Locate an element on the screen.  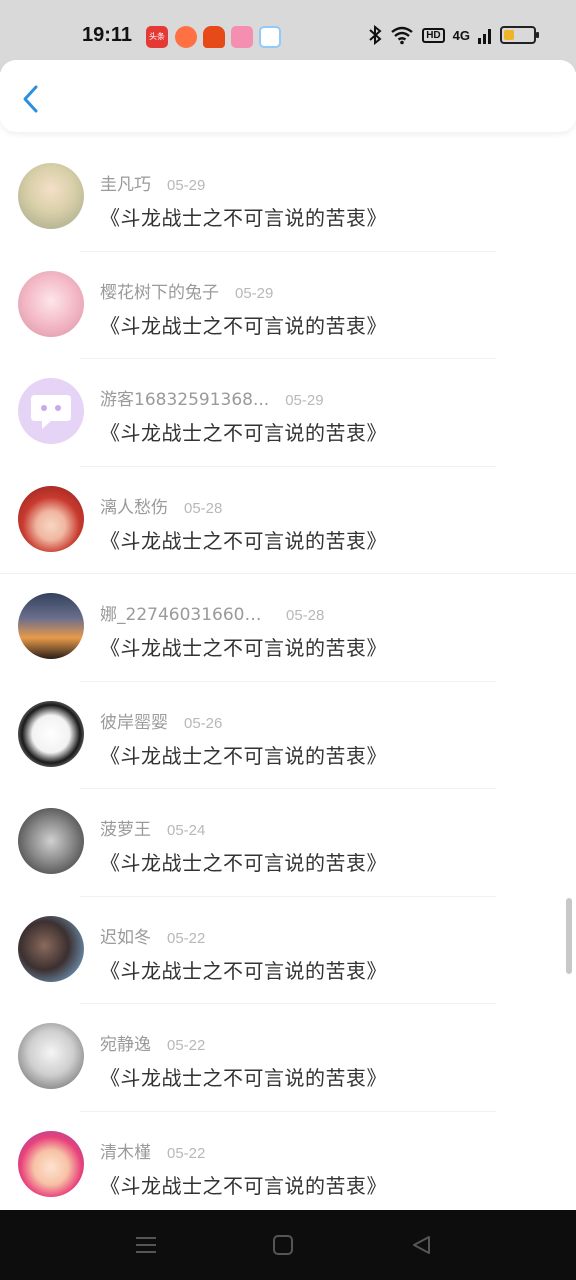
menu-button is located at coordinates (146, 1245).